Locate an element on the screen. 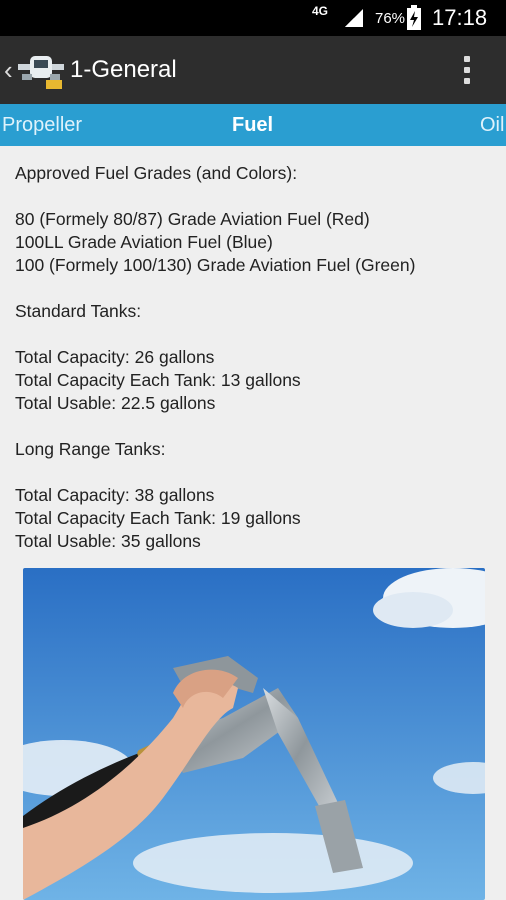 The height and width of the screenshot is (900, 506). back-chevron-icon: ‹ is located at coordinates (8, 70).